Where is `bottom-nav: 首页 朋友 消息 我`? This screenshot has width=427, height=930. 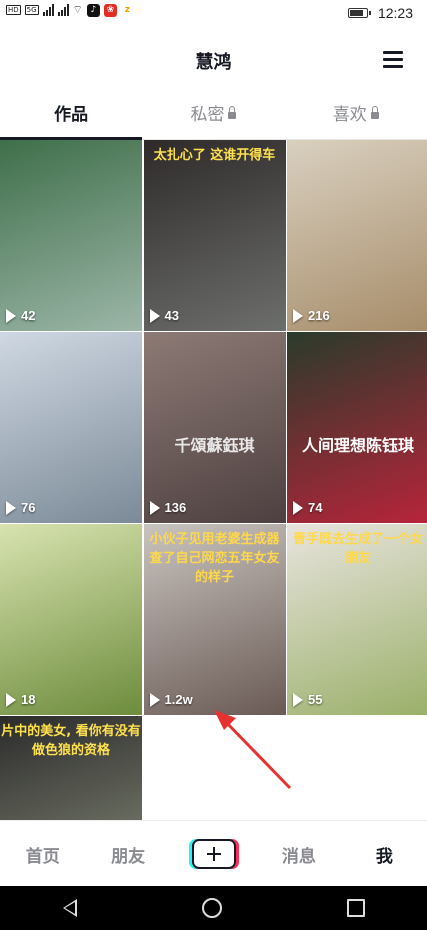 bottom-nav: 首页 朋友 消息 我 is located at coordinates (213, 853).